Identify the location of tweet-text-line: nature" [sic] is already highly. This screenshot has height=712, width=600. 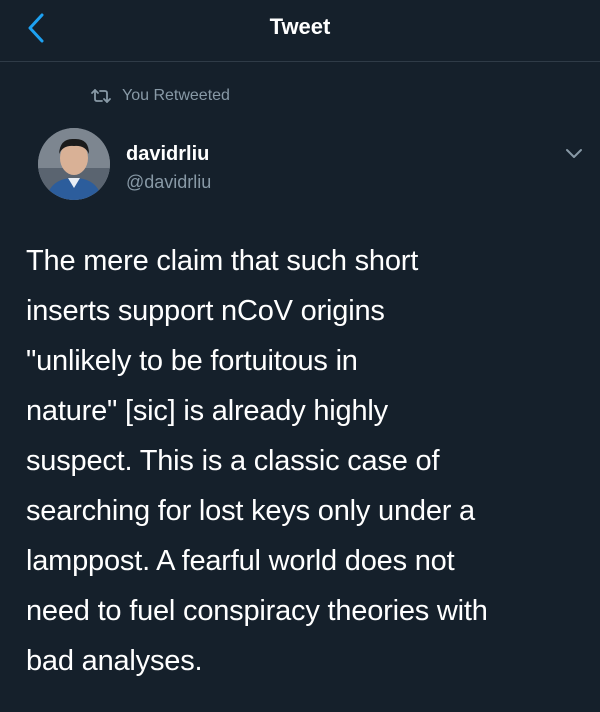
(207, 411).